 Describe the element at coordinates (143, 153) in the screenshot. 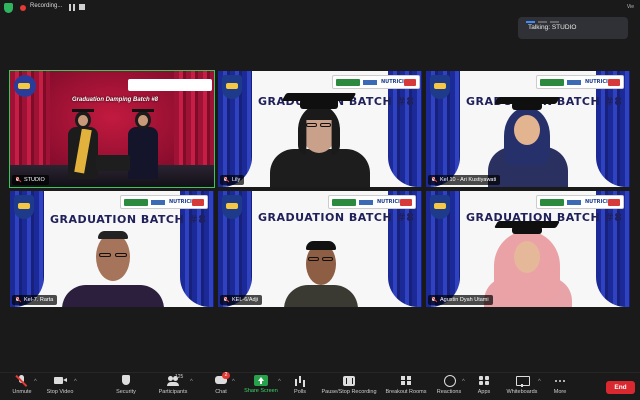

I see `presenter-right` at that location.